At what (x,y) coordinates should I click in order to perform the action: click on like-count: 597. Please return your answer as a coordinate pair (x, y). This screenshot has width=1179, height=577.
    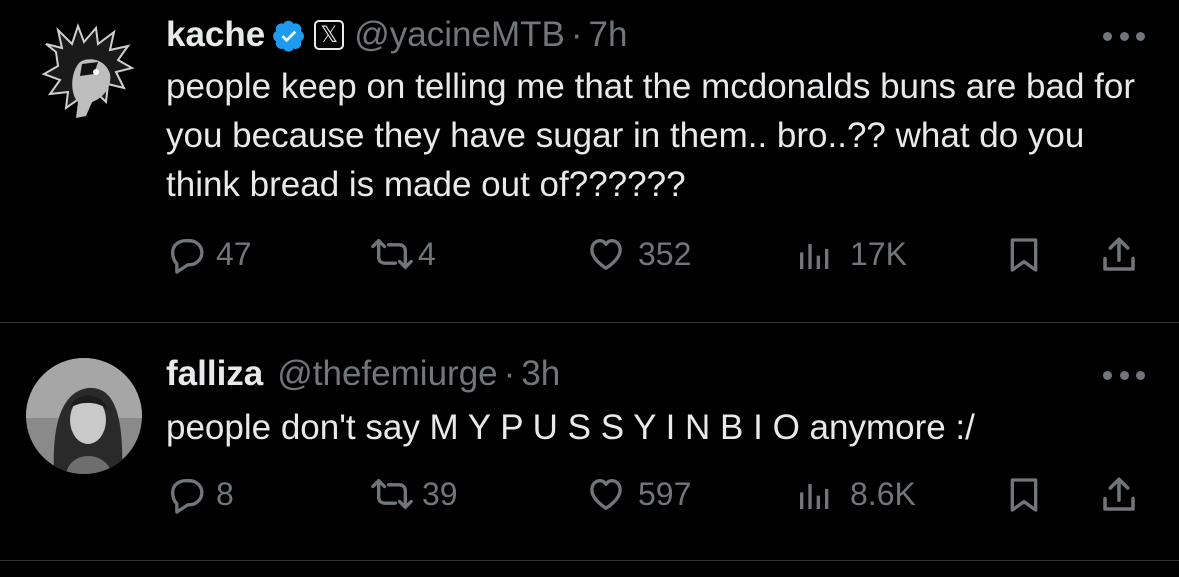
    Looking at the image, I should click on (665, 493).